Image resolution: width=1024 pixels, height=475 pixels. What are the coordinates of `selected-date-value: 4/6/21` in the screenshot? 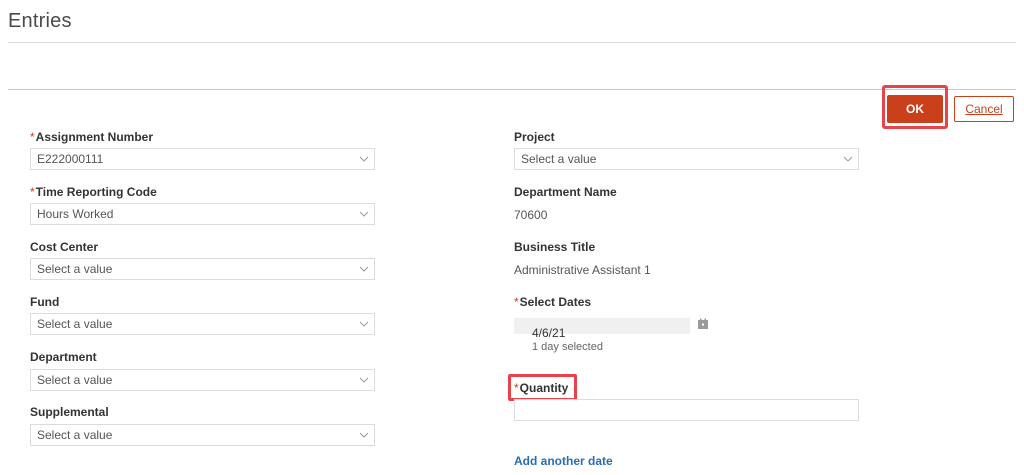 It's located at (549, 333).